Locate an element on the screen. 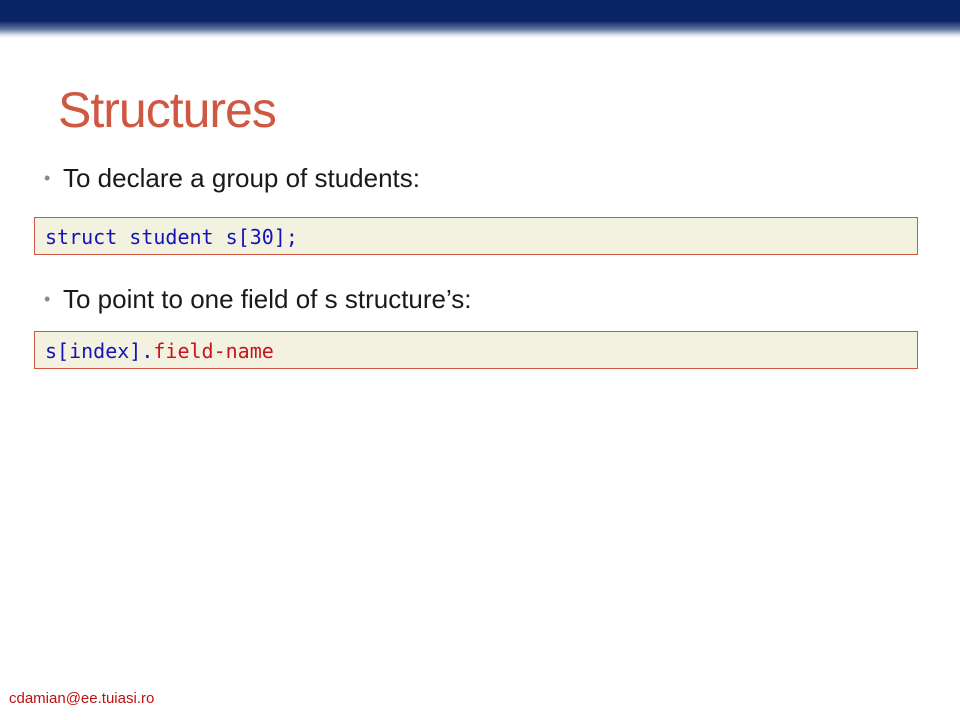 This screenshot has width=960, height=720. bullet-text: To point to one field of s structure’s: is located at coordinates (267, 299).